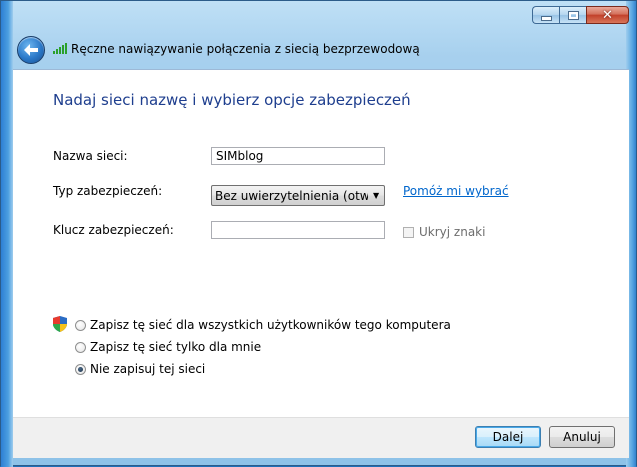 Image resolution: width=637 pixels, height=467 pixels. Describe the element at coordinates (80, 369) in the screenshot. I see `radio-do-not-save` at that location.